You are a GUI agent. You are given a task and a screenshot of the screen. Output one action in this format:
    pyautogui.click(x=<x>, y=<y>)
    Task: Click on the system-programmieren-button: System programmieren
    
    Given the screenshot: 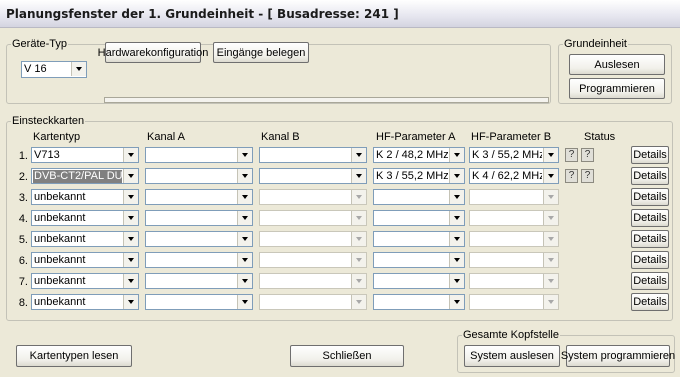 What is the action you would take?
    pyautogui.click(x=618, y=356)
    